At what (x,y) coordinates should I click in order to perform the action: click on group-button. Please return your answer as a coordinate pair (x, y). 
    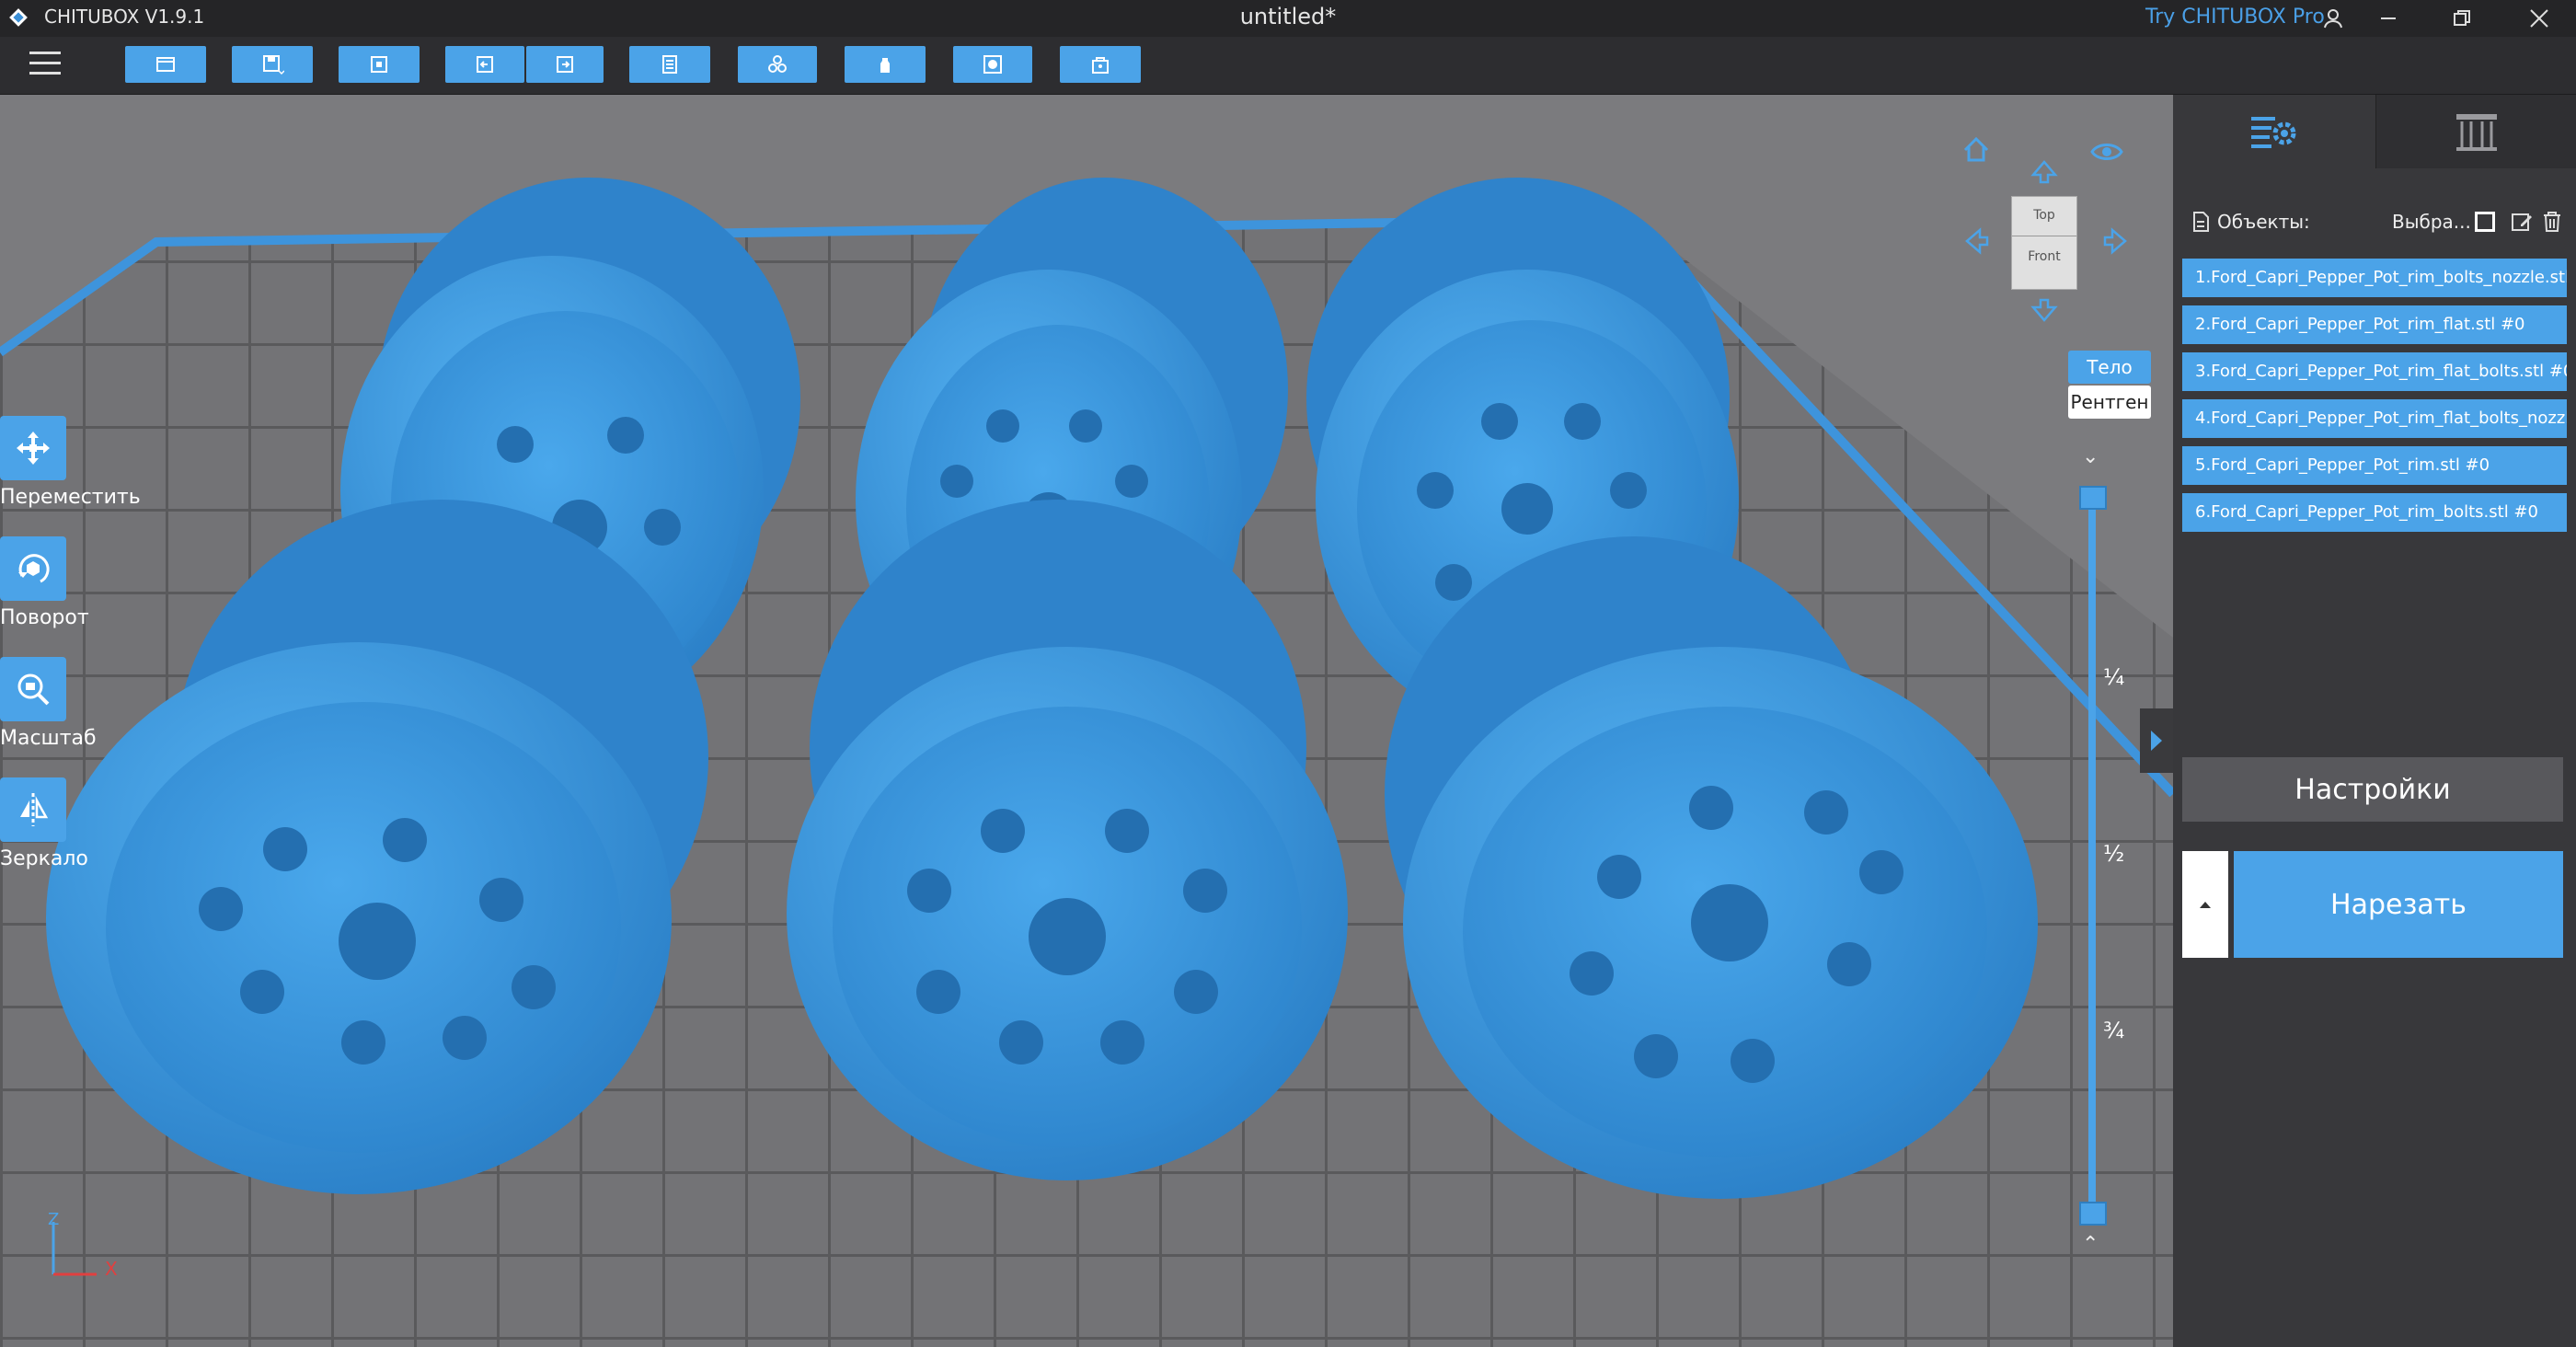
    Looking at the image, I should click on (777, 64).